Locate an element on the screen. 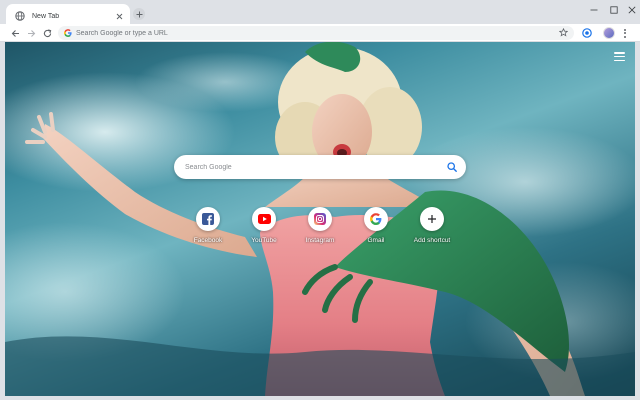 The height and width of the screenshot is (400, 640). maximize-icon is located at coordinates (614, 10).